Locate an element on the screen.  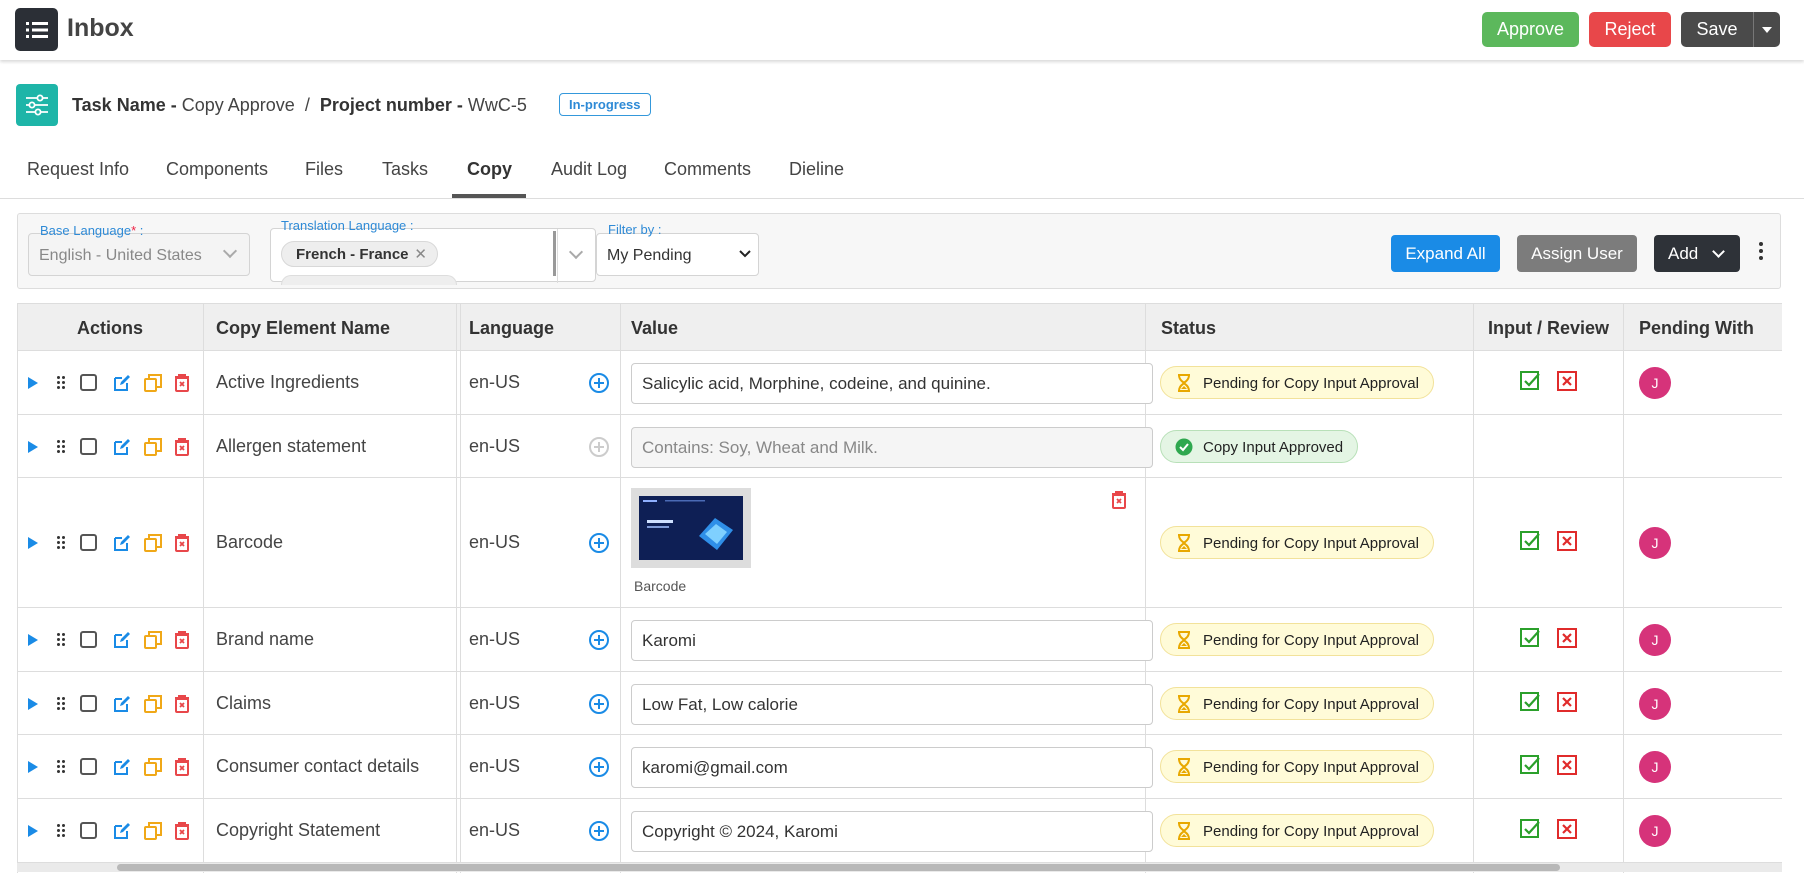
save-button: Save is located at coordinates (1730, 29).